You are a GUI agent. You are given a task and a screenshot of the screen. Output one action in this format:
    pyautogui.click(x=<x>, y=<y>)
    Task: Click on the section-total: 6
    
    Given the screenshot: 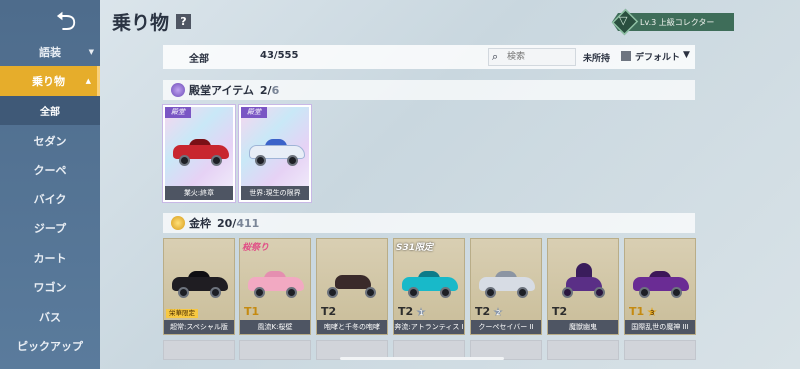 What is the action you would take?
    pyautogui.click(x=275, y=90)
    